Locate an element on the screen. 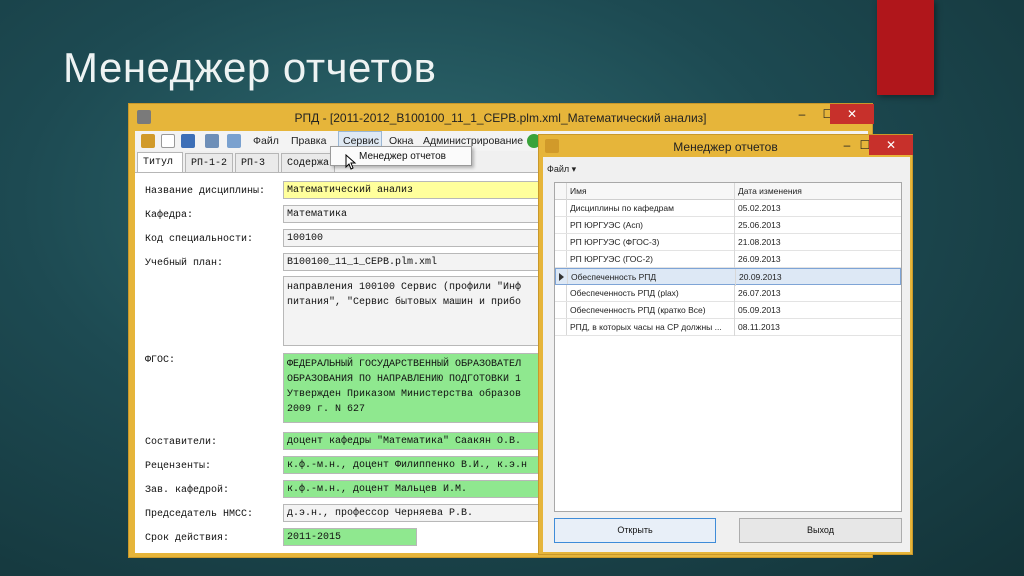 Image resolution: width=1024 pixels, height=576 pixels. label-authors: Составители: is located at coordinates (181, 442).